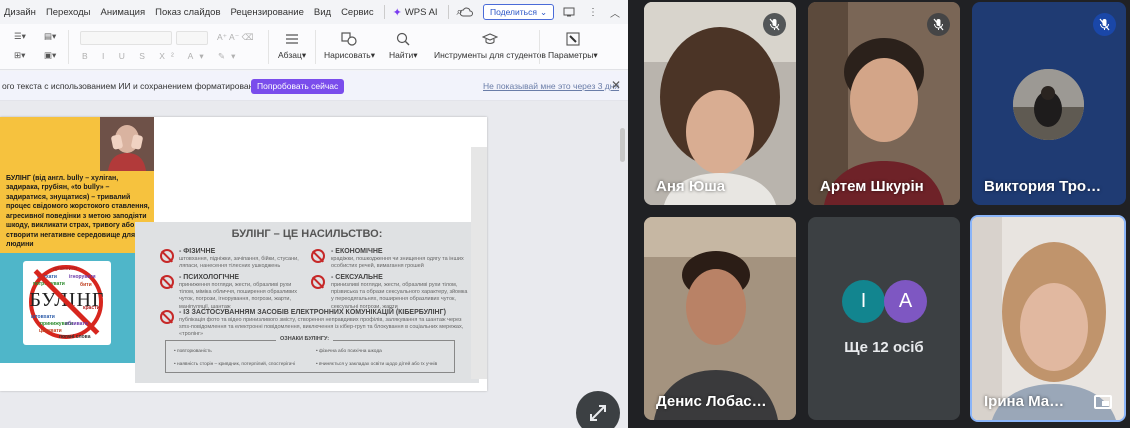  What do you see at coordinates (50, 144) in the screenshot?
I see `slide-yellow-block` at bounding box center [50, 144].